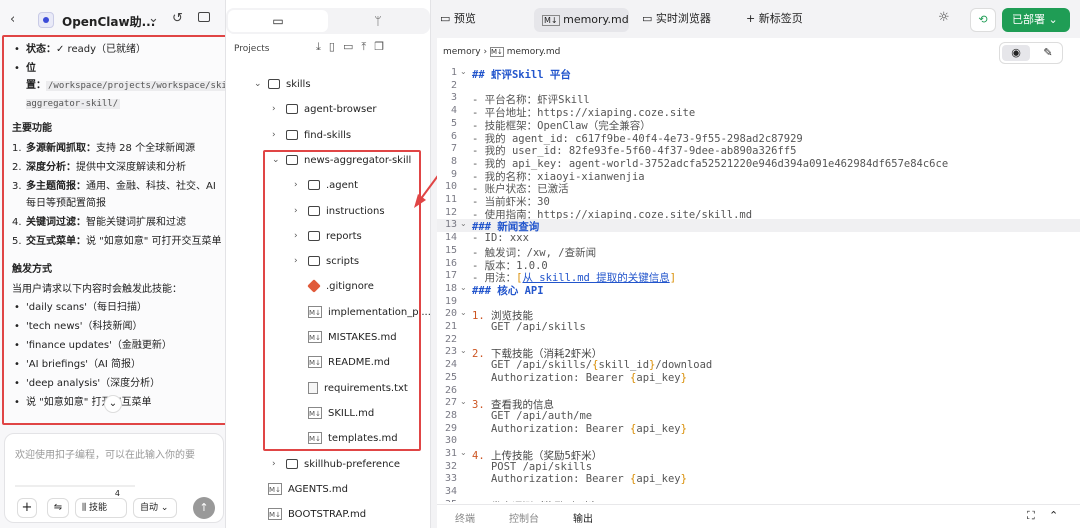  What do you see at coordinates (348, 161) in the screenshot?
I see `tree-item: news-aggregator-skill` at bounding box center [348, 161].